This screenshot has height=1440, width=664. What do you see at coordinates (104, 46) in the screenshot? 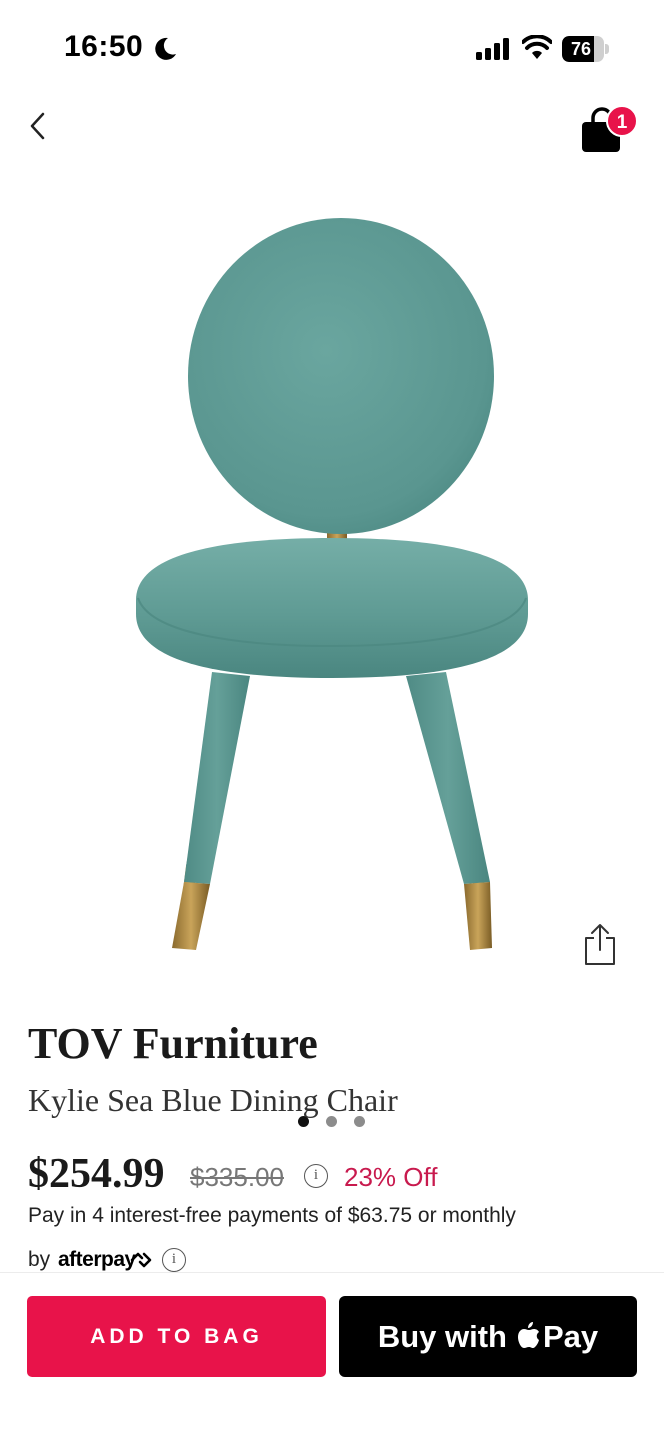
I see `status-time: 16:50` at bounding box center [104, 46].